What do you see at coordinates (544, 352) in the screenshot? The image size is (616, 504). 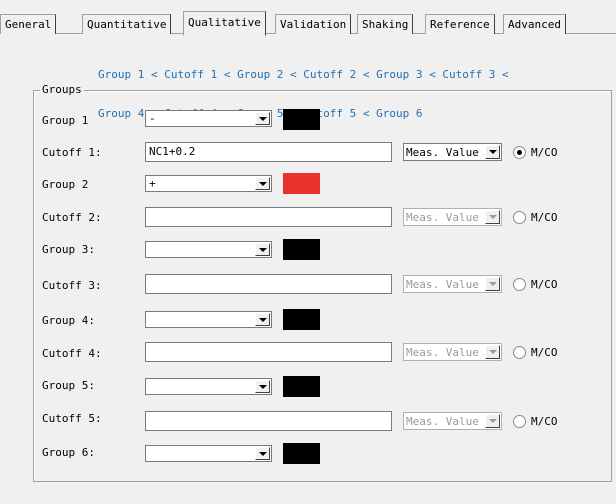 I see `cutoff-4-mco-label: M/CO` at bounding box center [544, 352].